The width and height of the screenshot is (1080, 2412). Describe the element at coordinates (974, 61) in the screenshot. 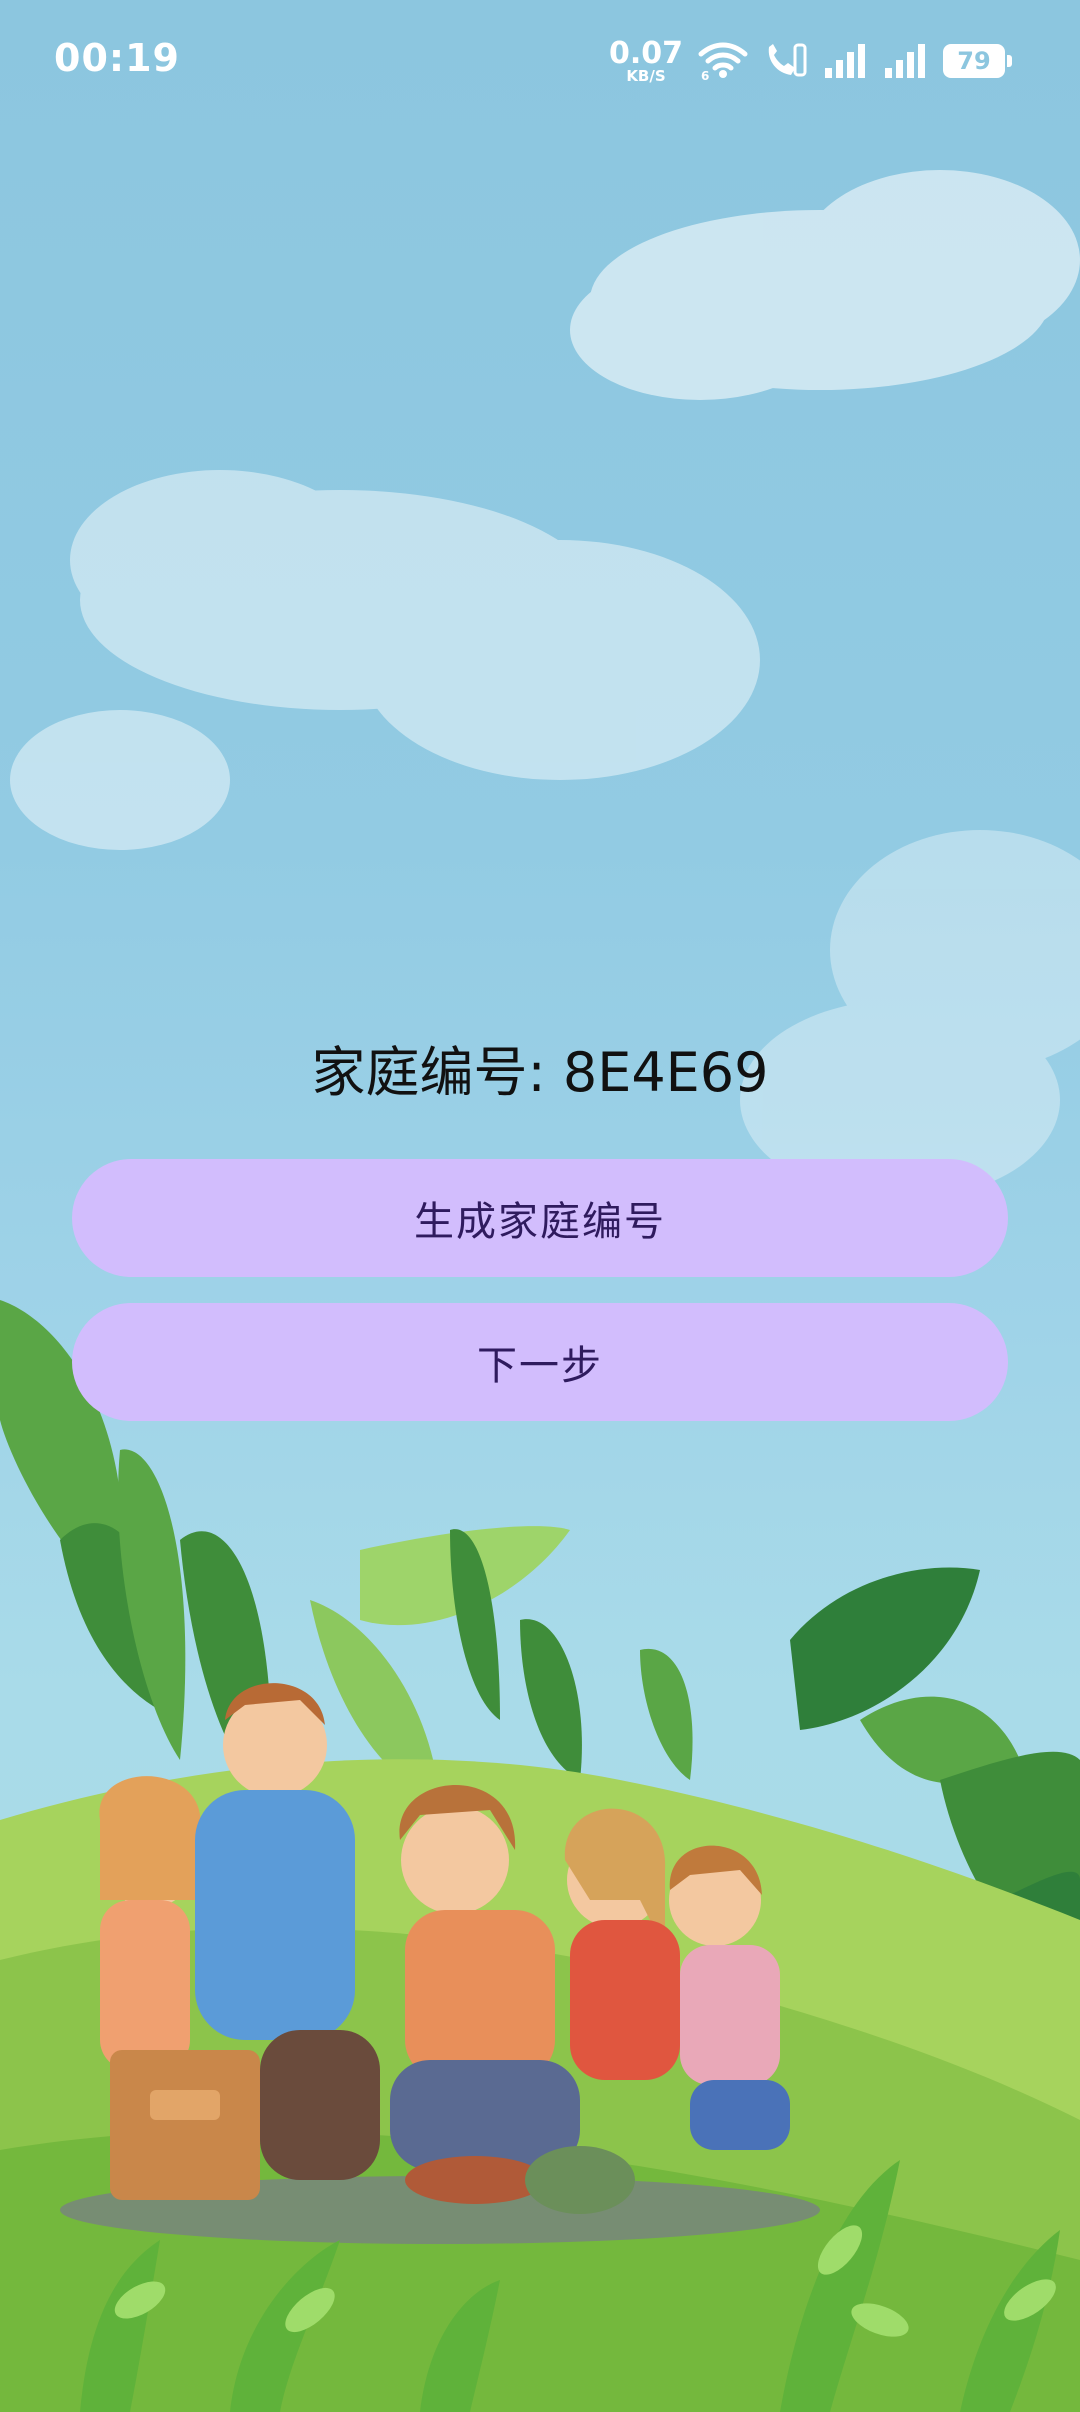

I see `battery-level: 79` at that location.